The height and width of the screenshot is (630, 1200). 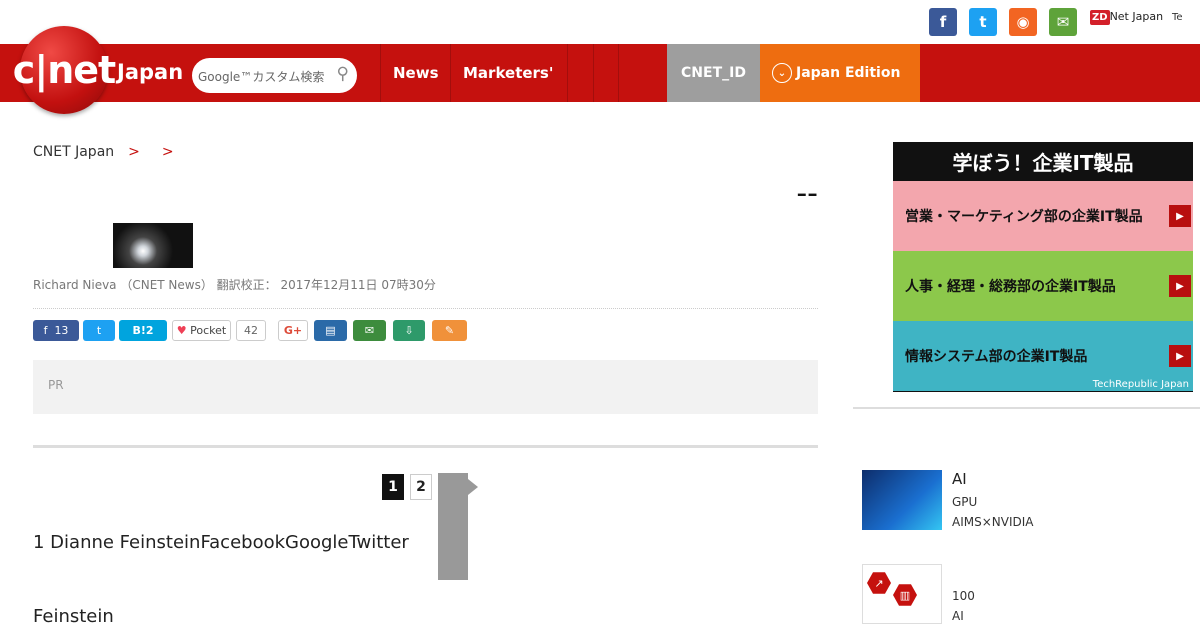 I want to click on hatena-share-count: 2, so click(x=149, y=330).